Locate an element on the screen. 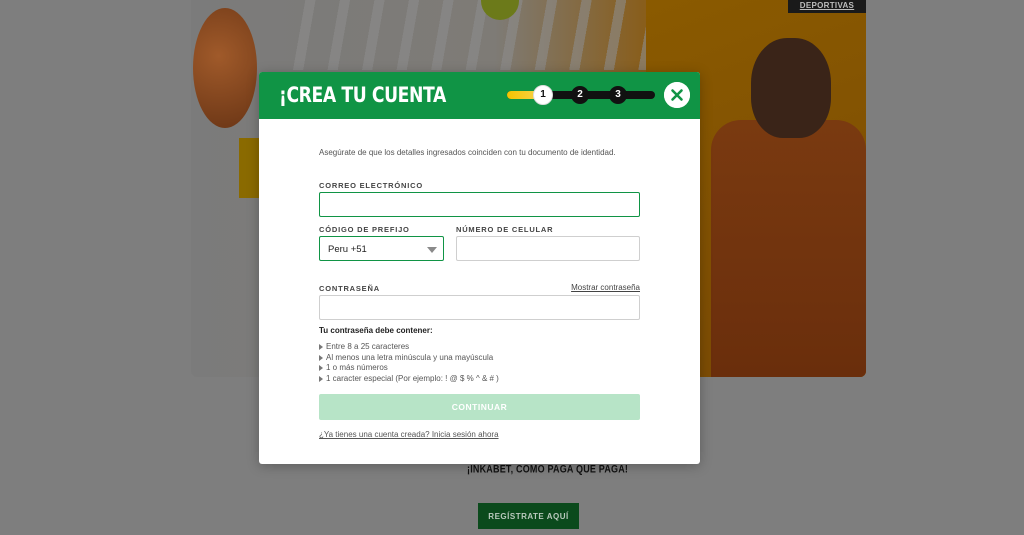  register-here-button: REGÍSTRATE AQUÍ is located at coordinates (528, 516).